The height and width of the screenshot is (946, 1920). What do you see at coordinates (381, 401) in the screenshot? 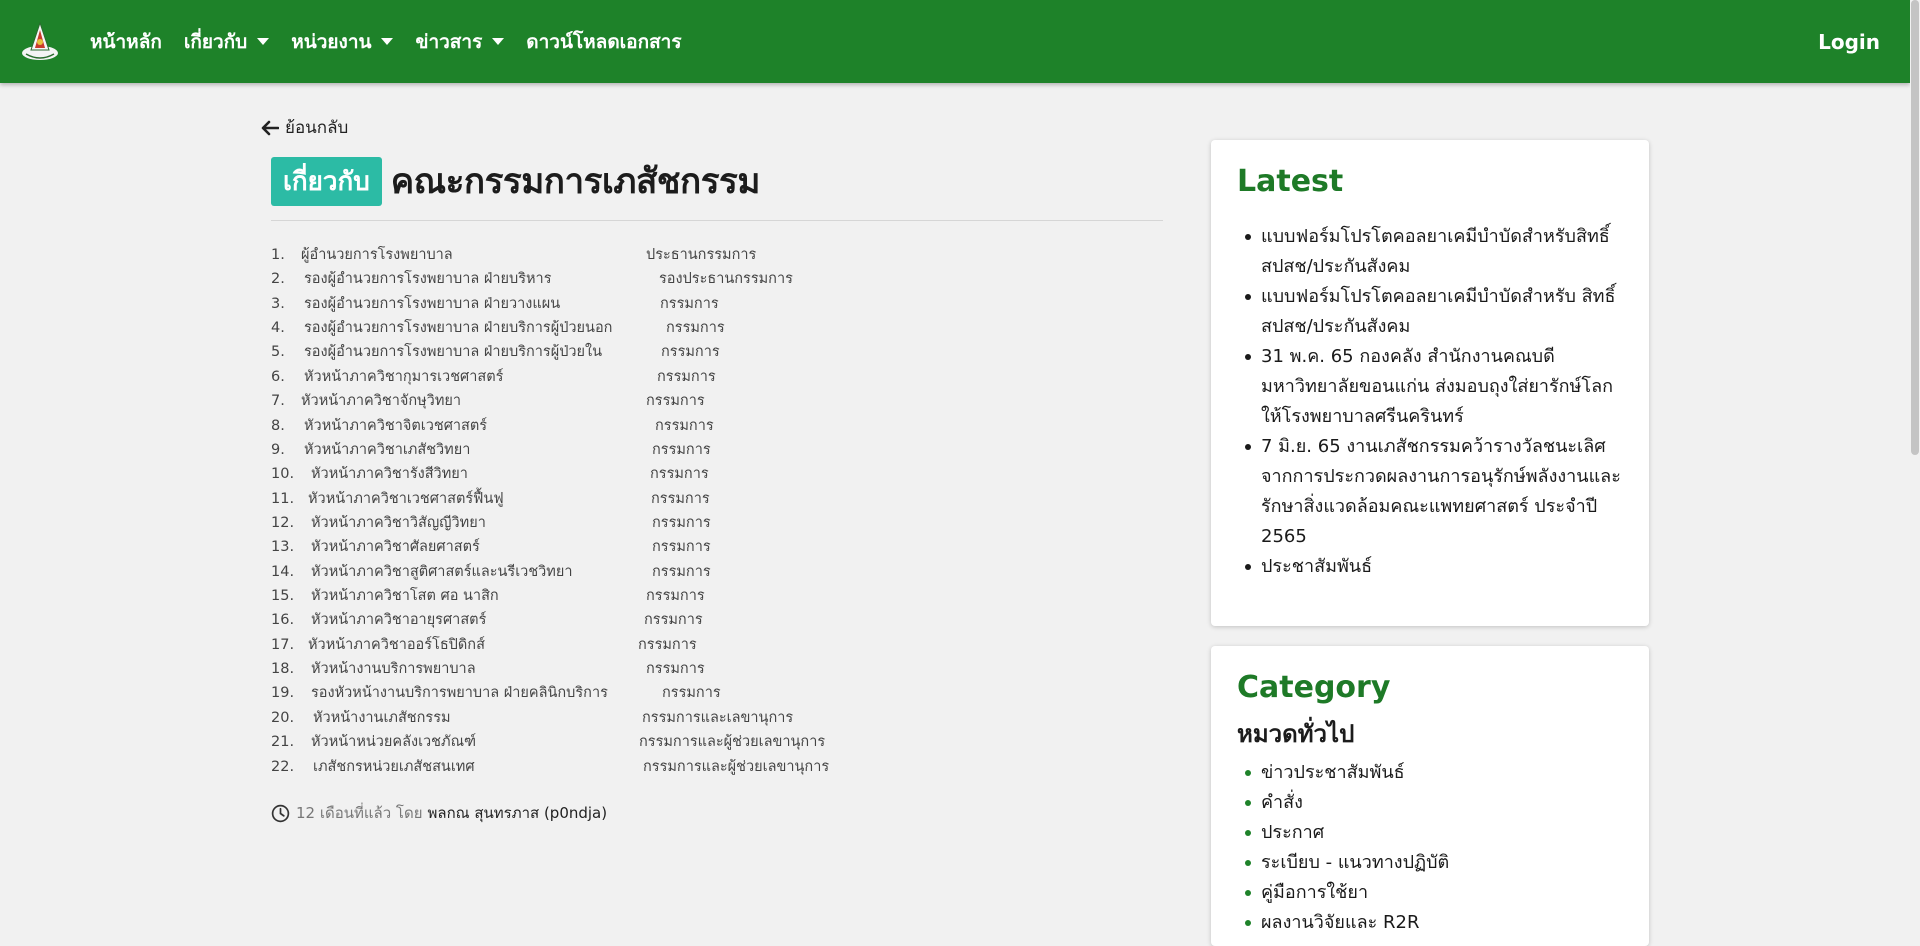
I see `member-name: หัวหน้าภาควิชาจักษุวิทยา` at bounding box center [381, 401].